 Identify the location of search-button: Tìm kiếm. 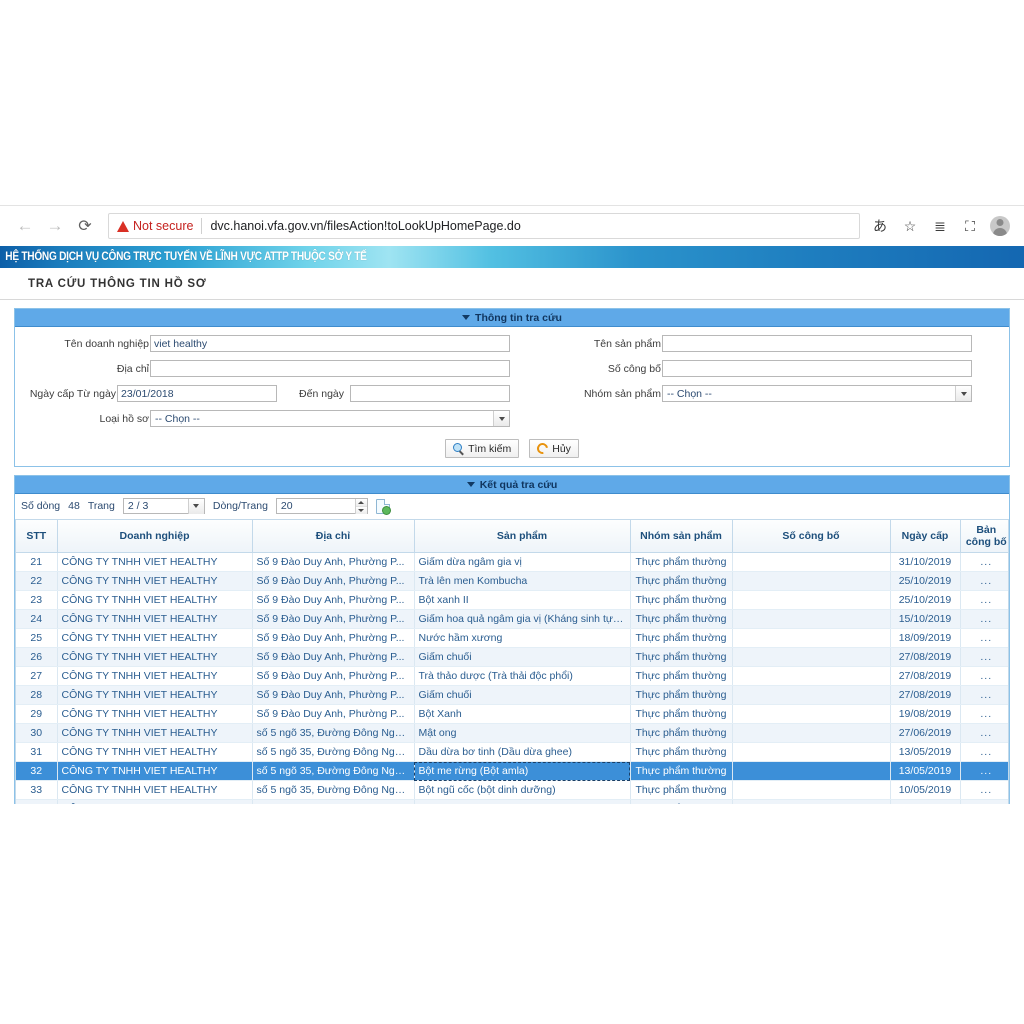
(482, 448).